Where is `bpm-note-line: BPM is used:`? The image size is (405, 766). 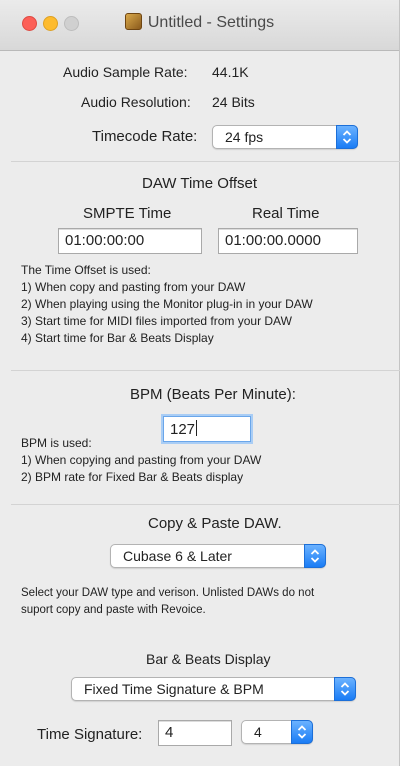 bpm-note-line: BPM is used: is located at coordinates (56, 443).